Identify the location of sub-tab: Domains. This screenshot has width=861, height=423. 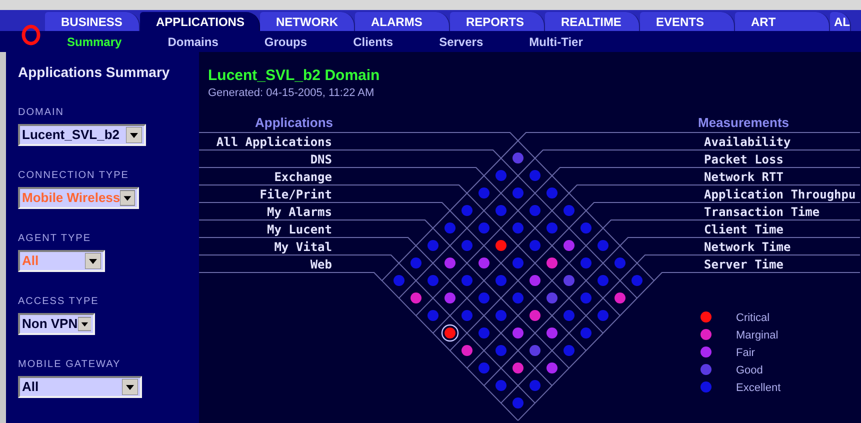
(193, 41).